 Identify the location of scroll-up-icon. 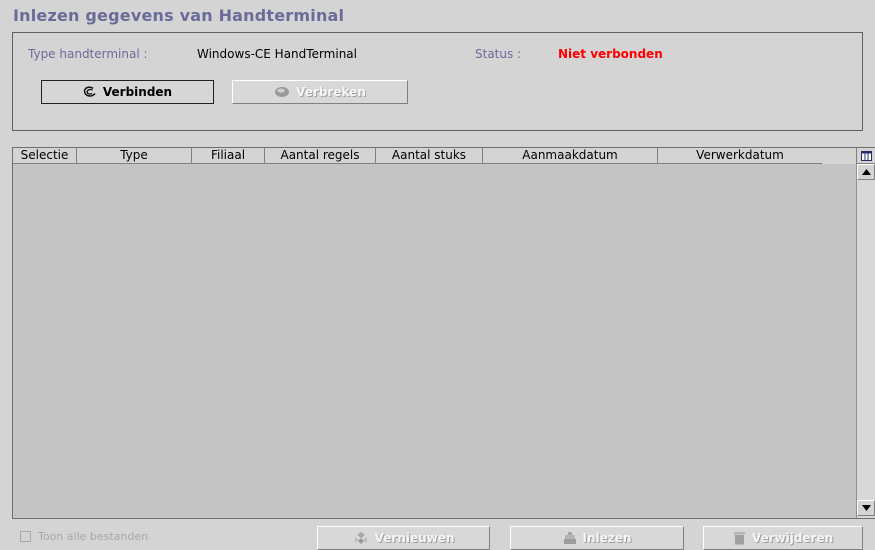
(866, 172).